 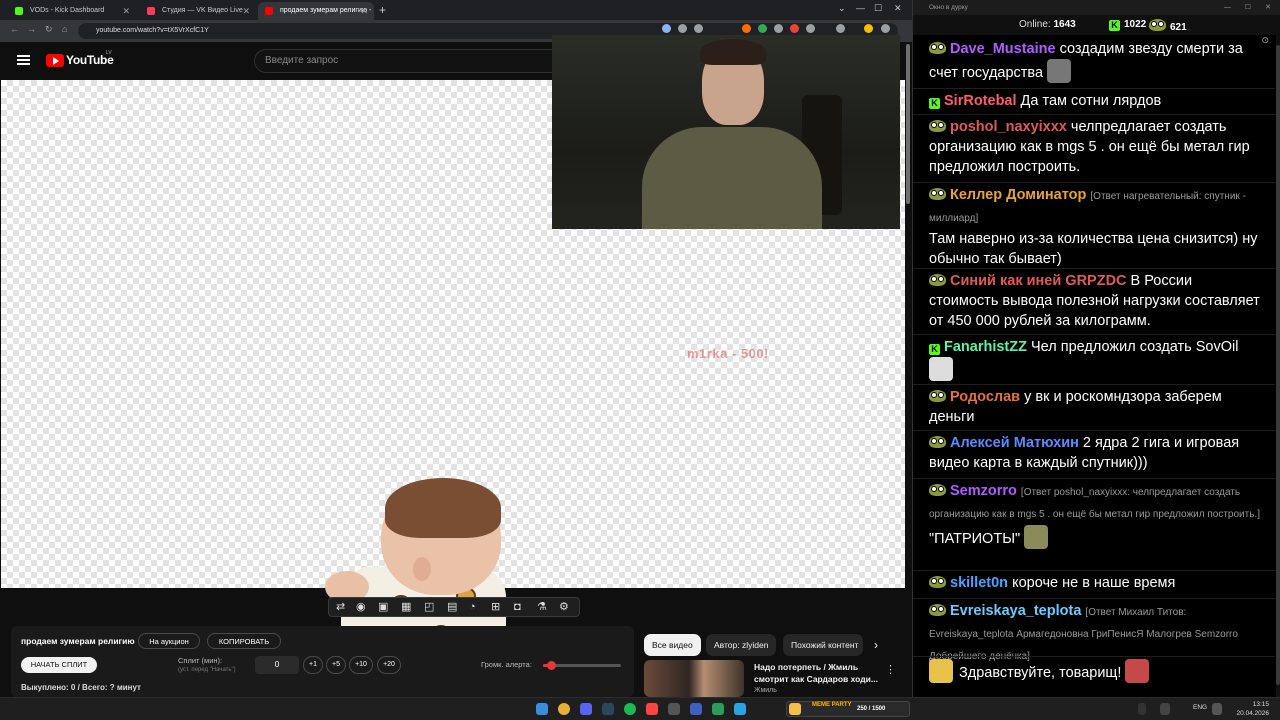 I want to click on chip-author: Автор: zlyiden, so click(x=741, y=645).